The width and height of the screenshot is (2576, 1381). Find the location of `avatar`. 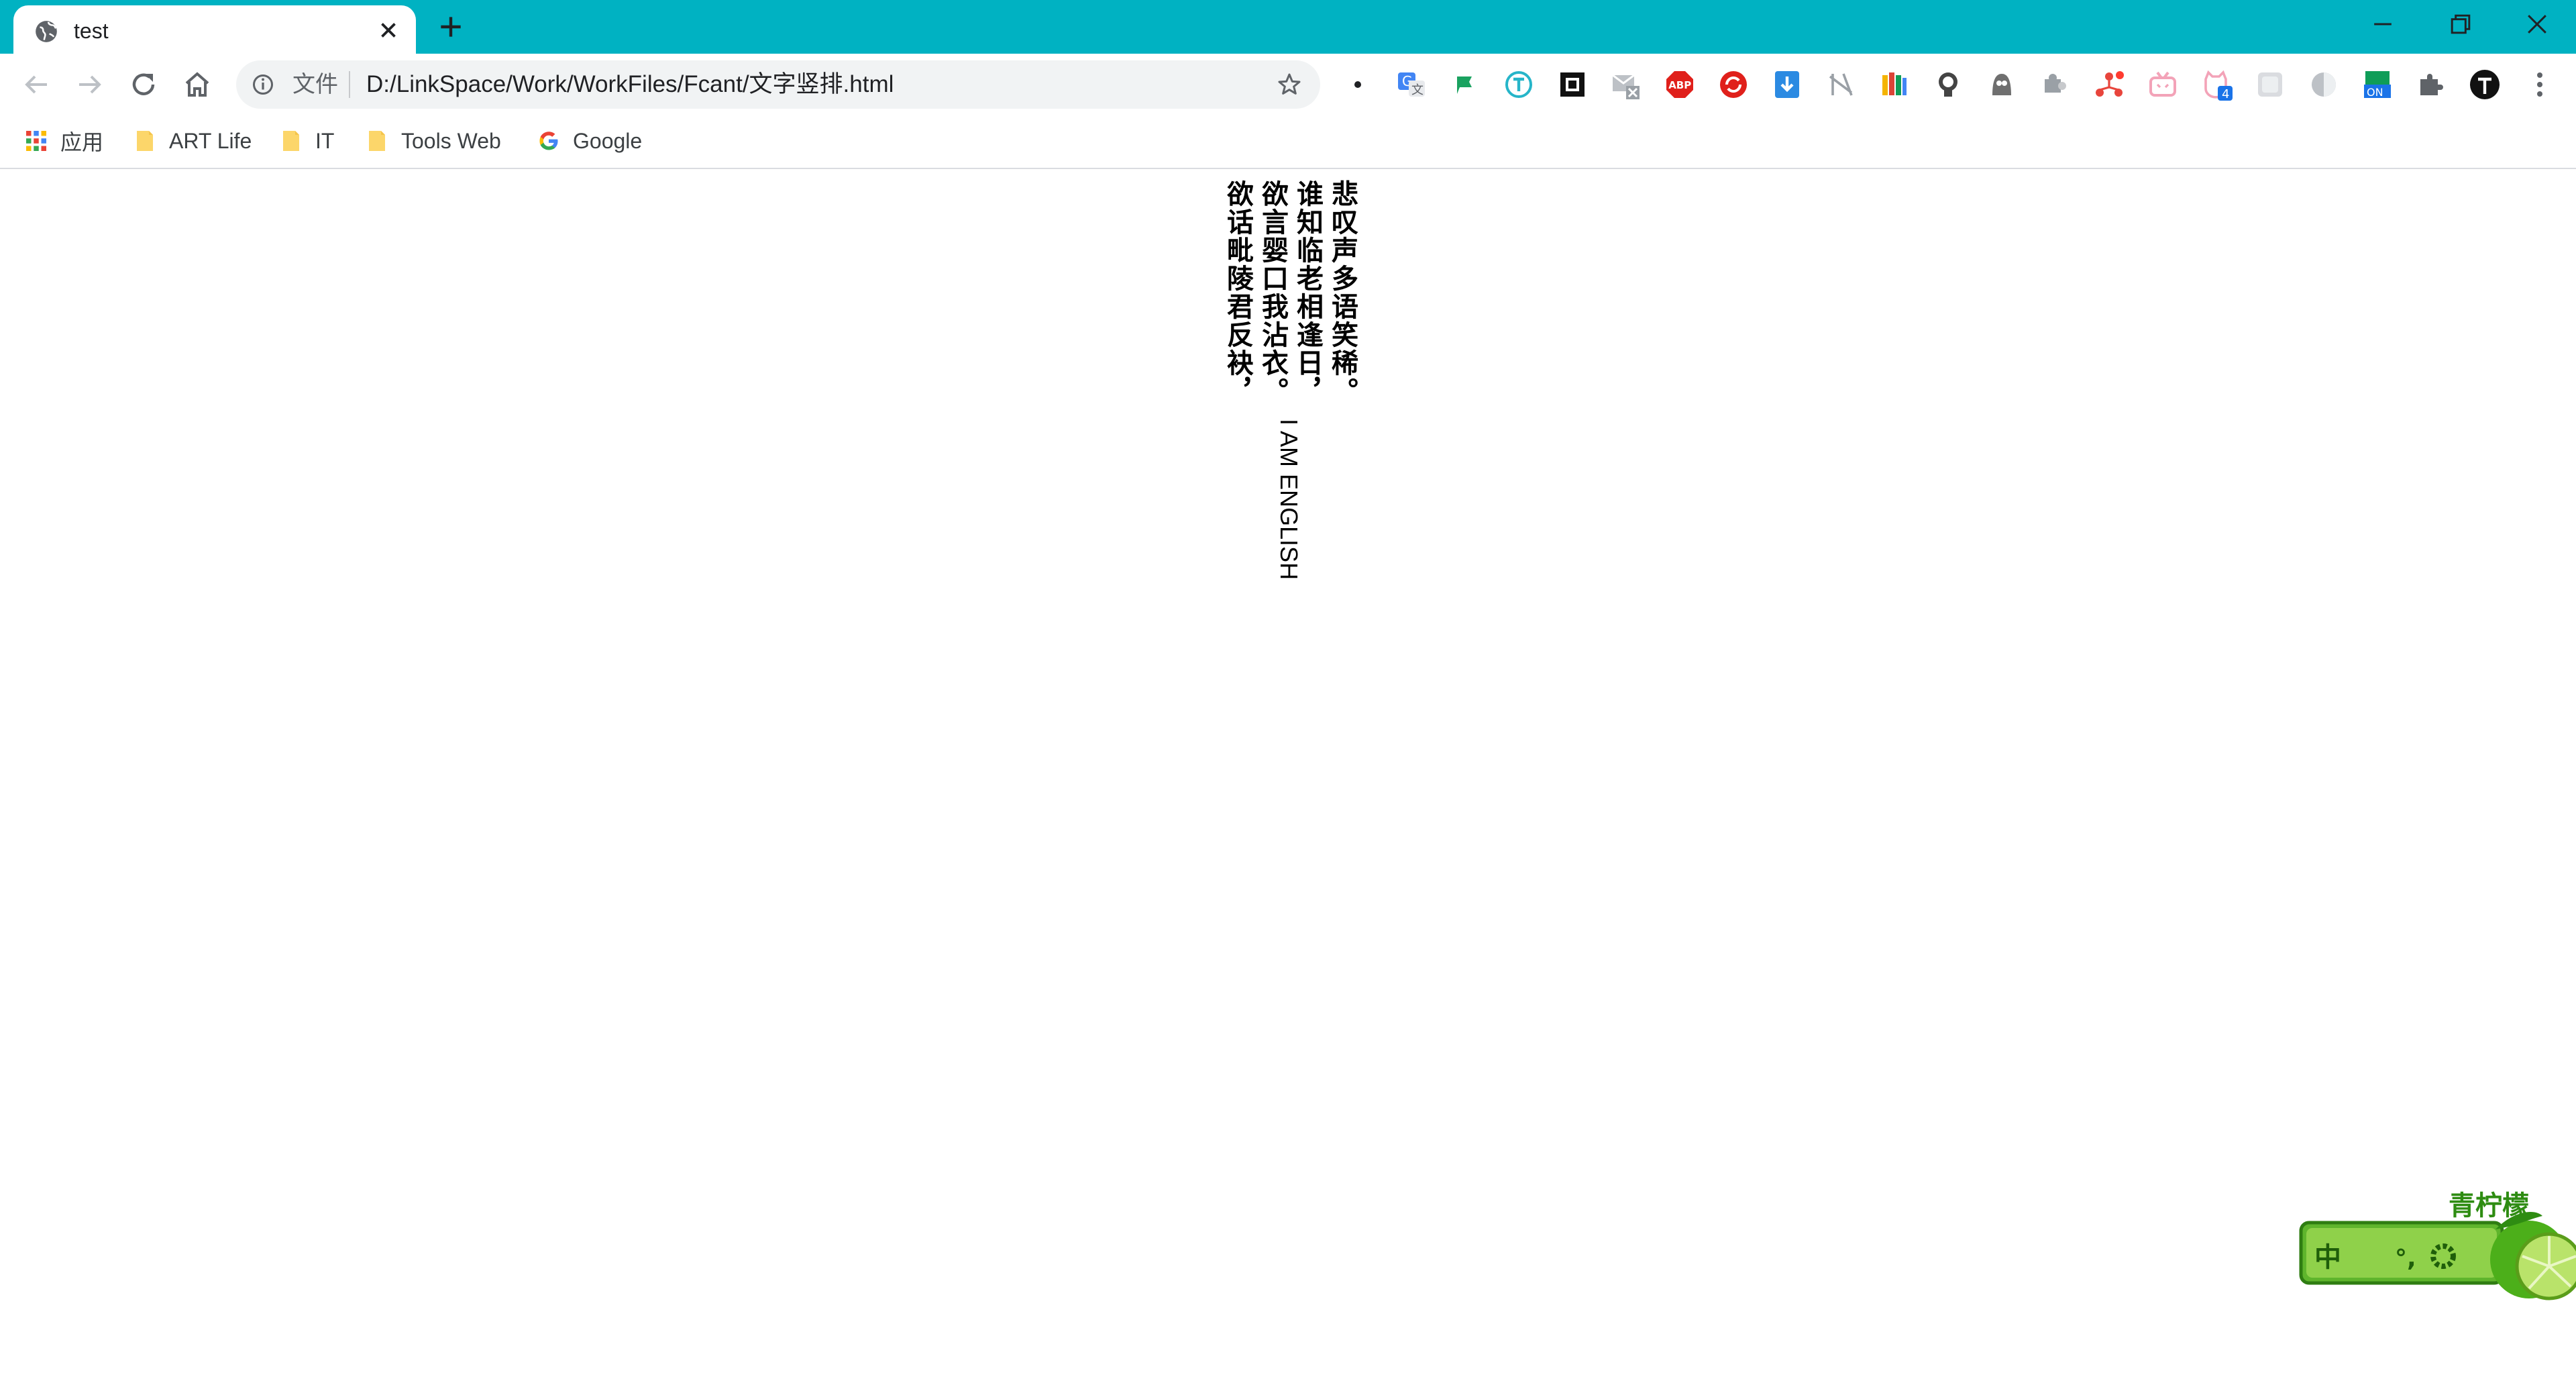

avatar is located at coordinates (2485, 84).